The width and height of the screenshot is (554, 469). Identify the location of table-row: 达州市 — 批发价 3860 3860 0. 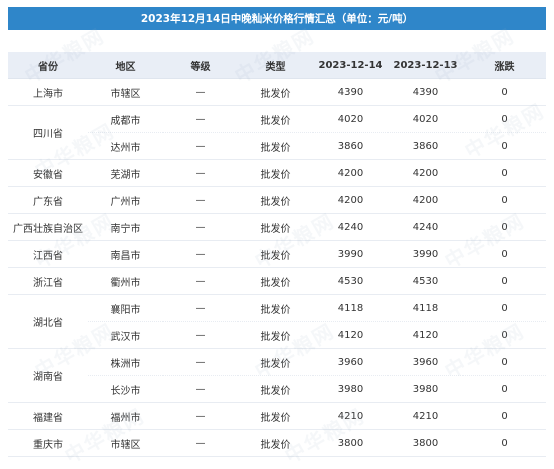
(277, 146).